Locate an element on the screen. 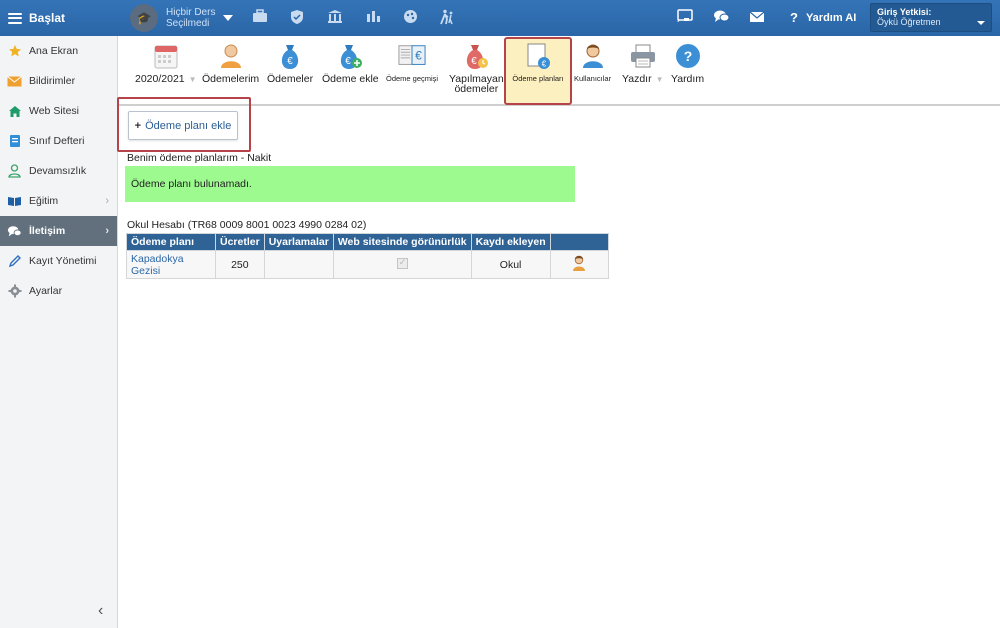 The height and width of the screenshot is (628, 1000). payment-plan-icon: € is located at coordinates (538, 56).